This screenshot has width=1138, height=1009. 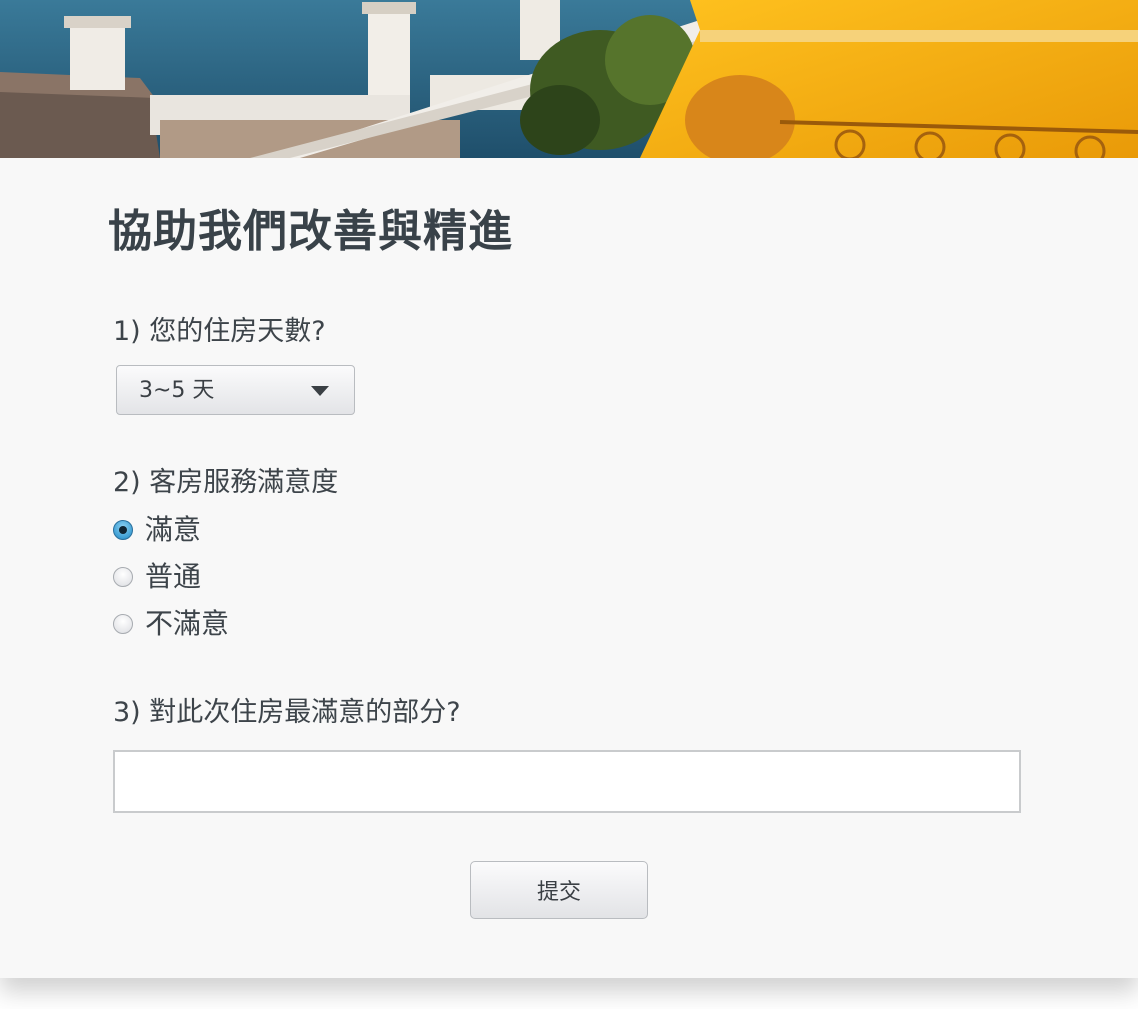 What do you see at coordinates (123, 577) in the screenshot?
I see `radio-button-neutral` at bounding box center [123, 577].